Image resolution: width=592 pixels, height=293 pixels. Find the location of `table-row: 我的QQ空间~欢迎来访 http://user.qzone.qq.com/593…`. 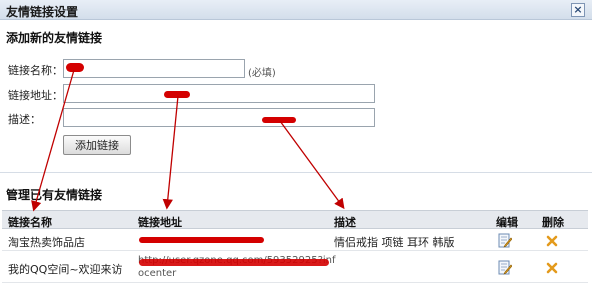

table-row: 我的QQ空间~欢迎来访 http://user.qzone.qq.com/593… is located at coordinates (295, 267).